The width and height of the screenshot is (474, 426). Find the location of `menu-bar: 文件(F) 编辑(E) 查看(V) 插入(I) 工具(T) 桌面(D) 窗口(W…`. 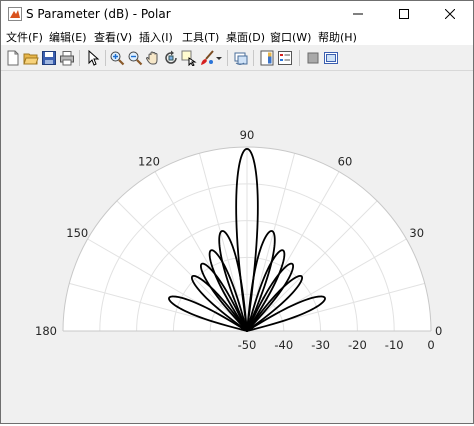

menu-bar: 文件(F) 编辑(E) 查看(V) 插入(I) 工具(T) 桌面(D) 窗口(W… is located at coordinates (237, 36).